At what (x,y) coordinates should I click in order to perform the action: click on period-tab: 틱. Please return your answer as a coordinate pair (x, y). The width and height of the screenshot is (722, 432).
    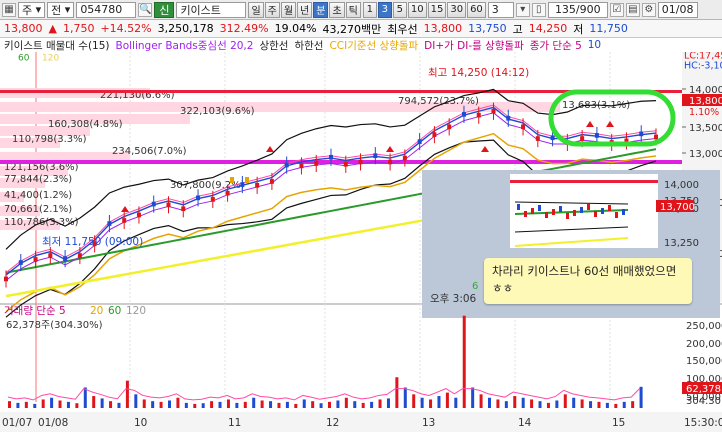
    Looking at the image, I should click on (353, 9).